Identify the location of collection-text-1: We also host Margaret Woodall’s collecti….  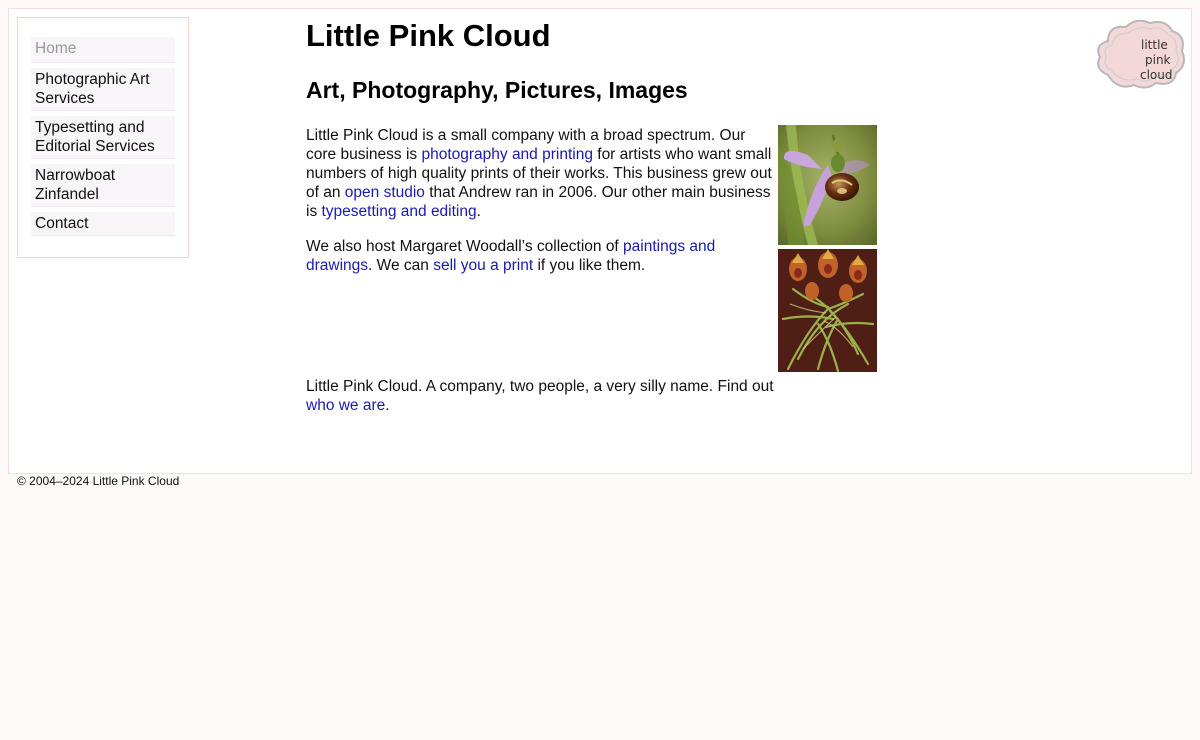
(465, 246).